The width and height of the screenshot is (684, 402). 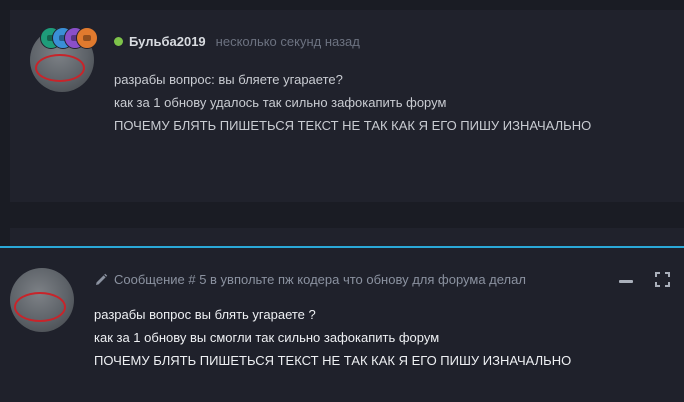 I want to click on editor-line: разрабы вопрос вы блять угараете ?, so click(x=332, y=314).